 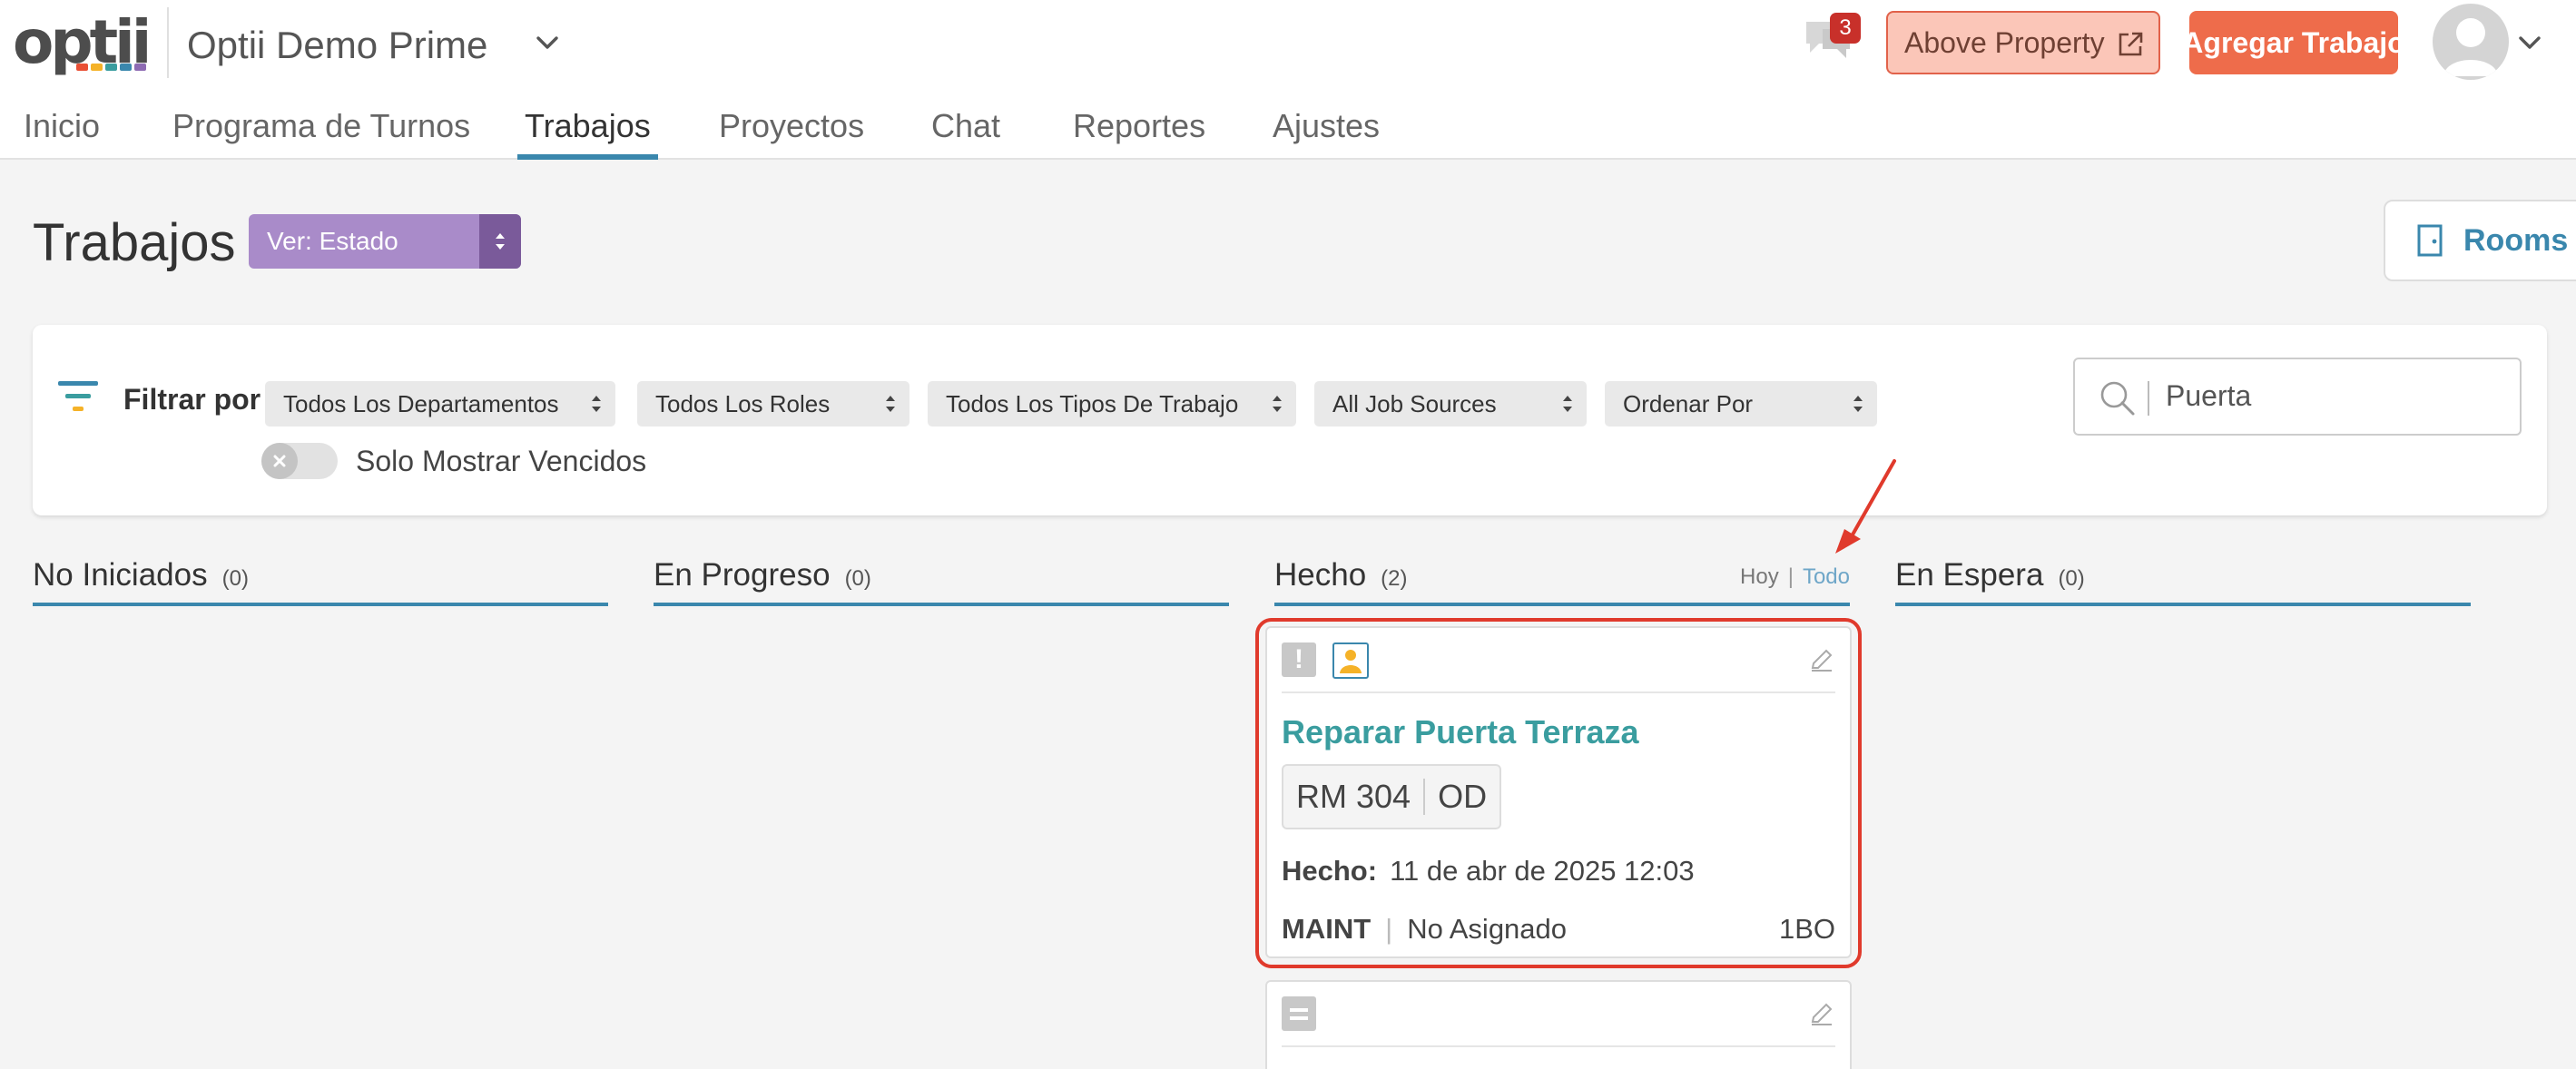 What do you see at coordinates (743, 403) in the screenshot?
I see `roles-select-value: Todos Los Roles` at bounding box center [743, 403].